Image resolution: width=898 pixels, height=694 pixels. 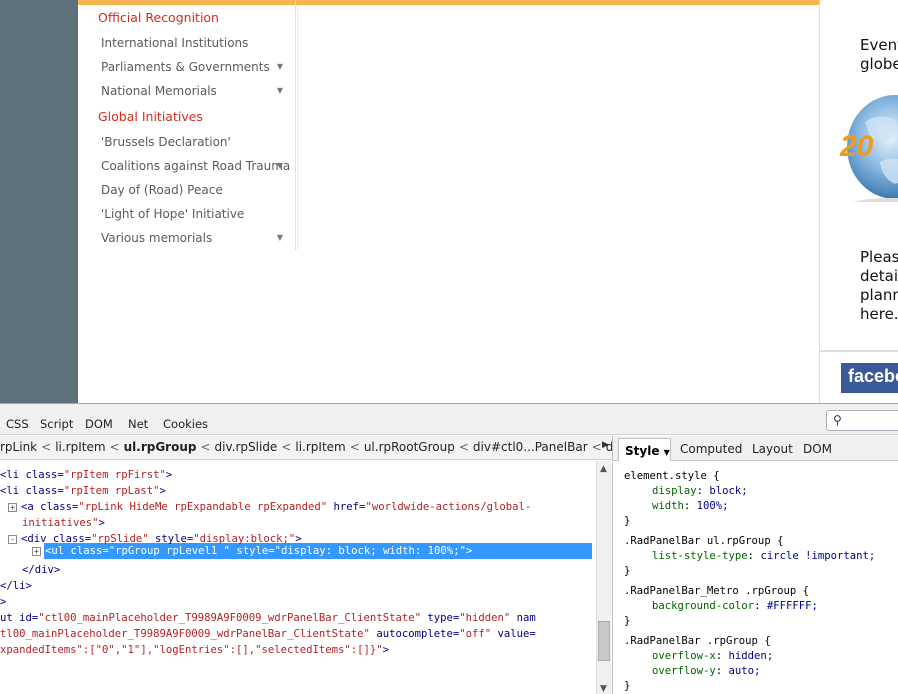 I want to click on please-text-3: planne, so click(x=879, y=295).